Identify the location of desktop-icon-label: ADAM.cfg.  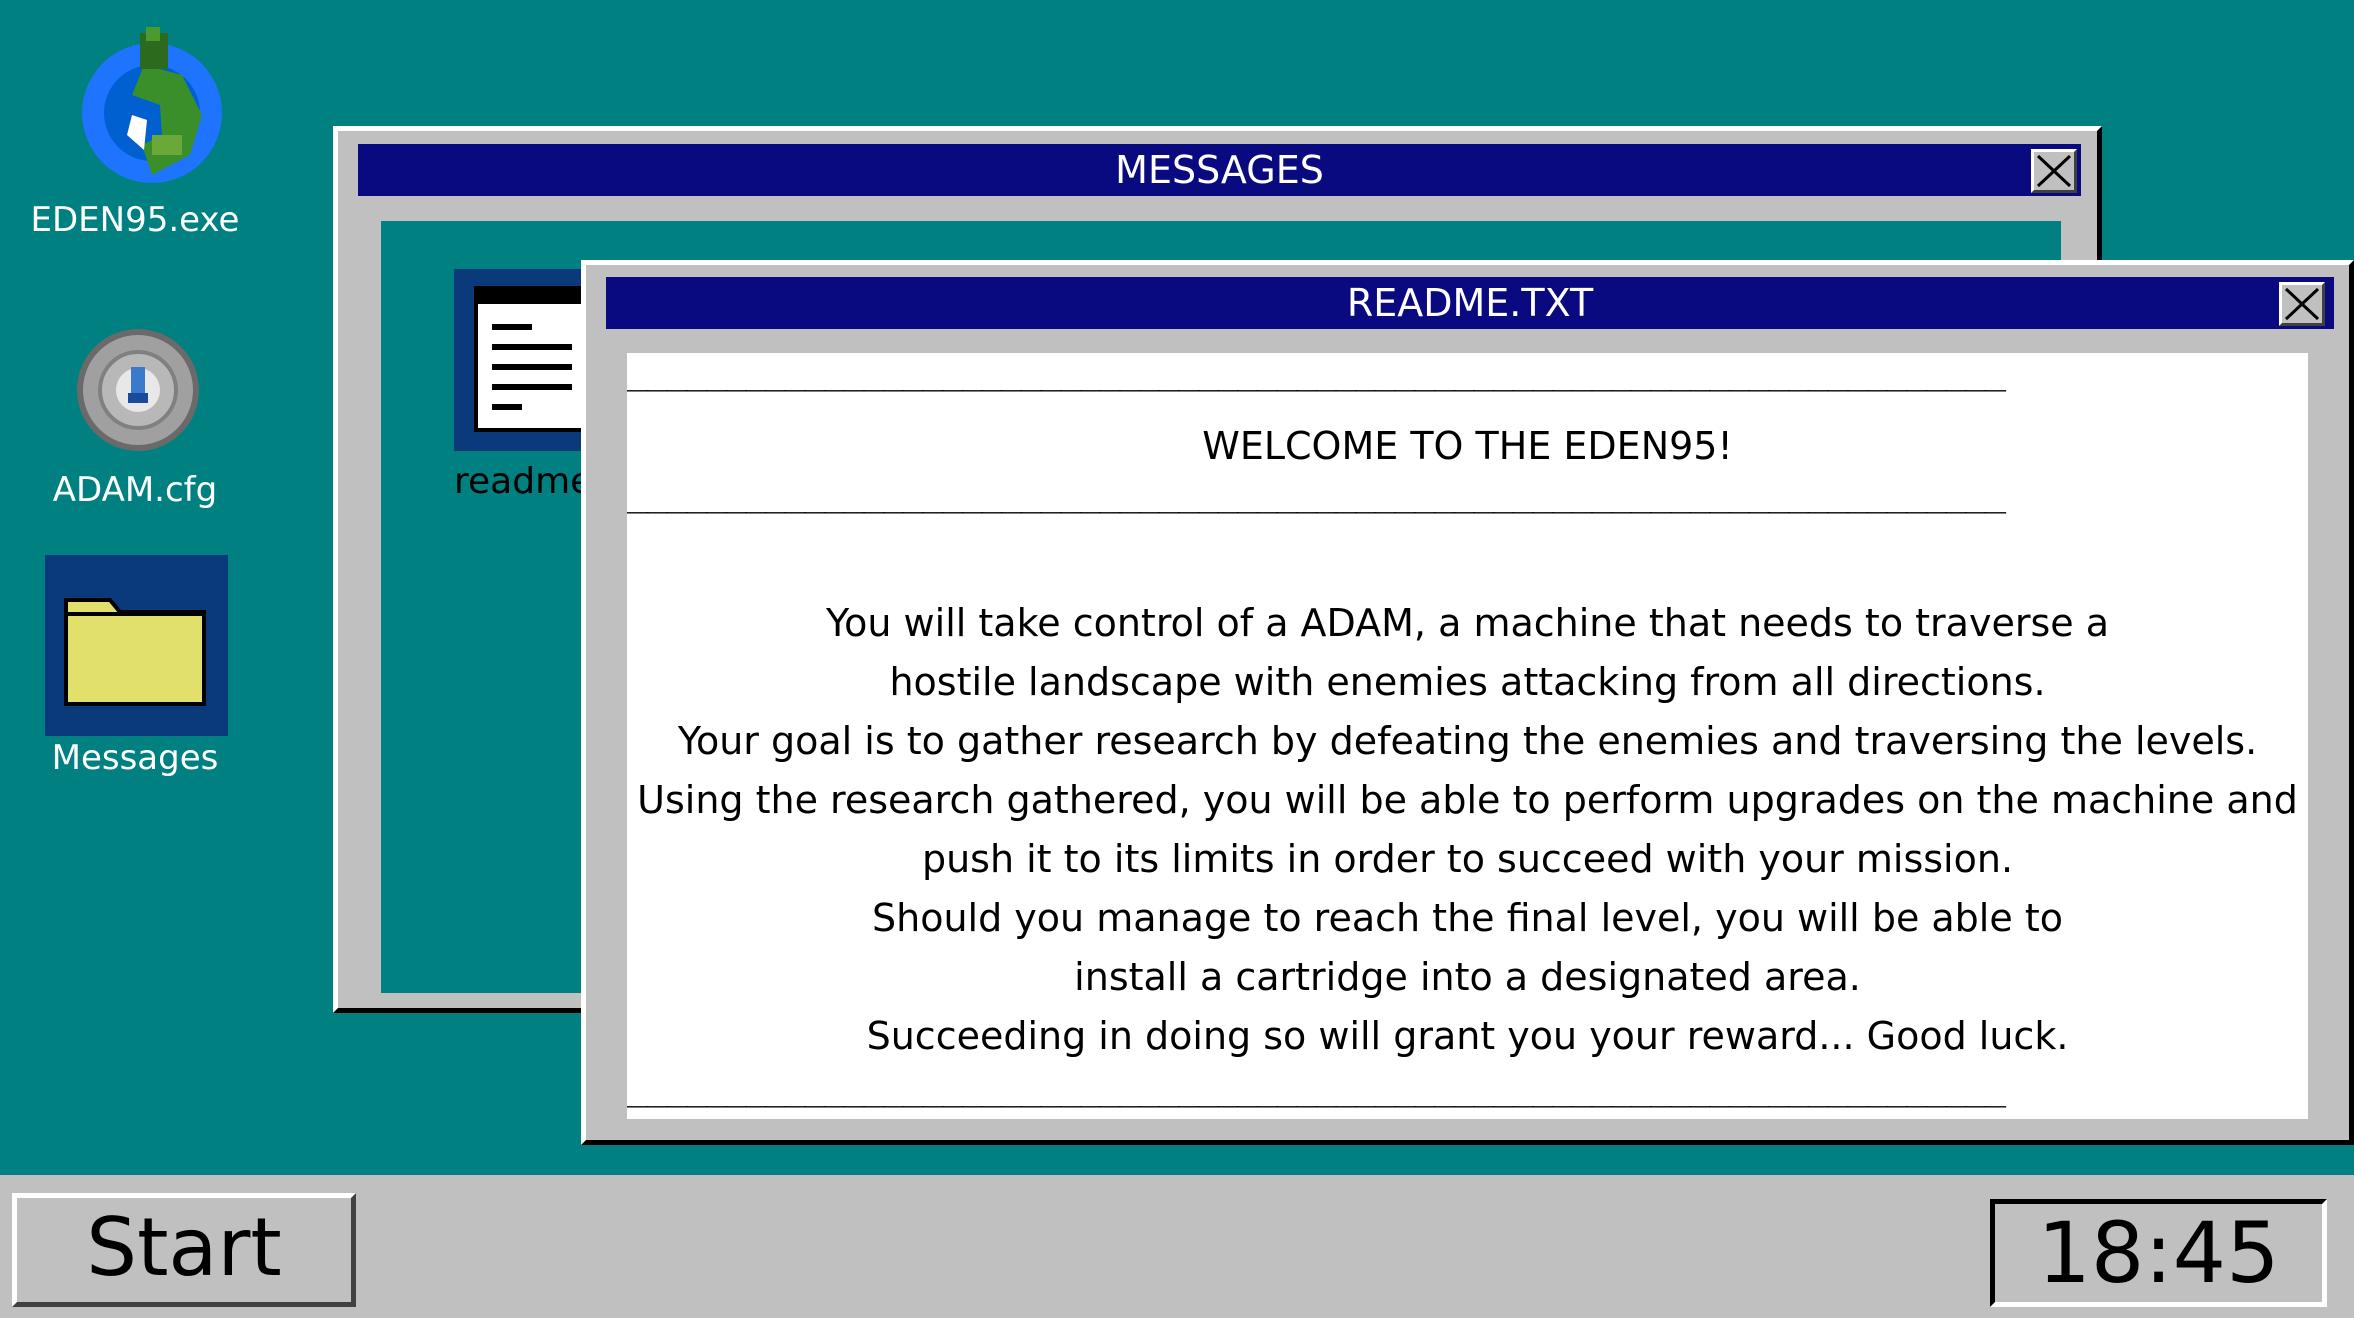
(135, 490).